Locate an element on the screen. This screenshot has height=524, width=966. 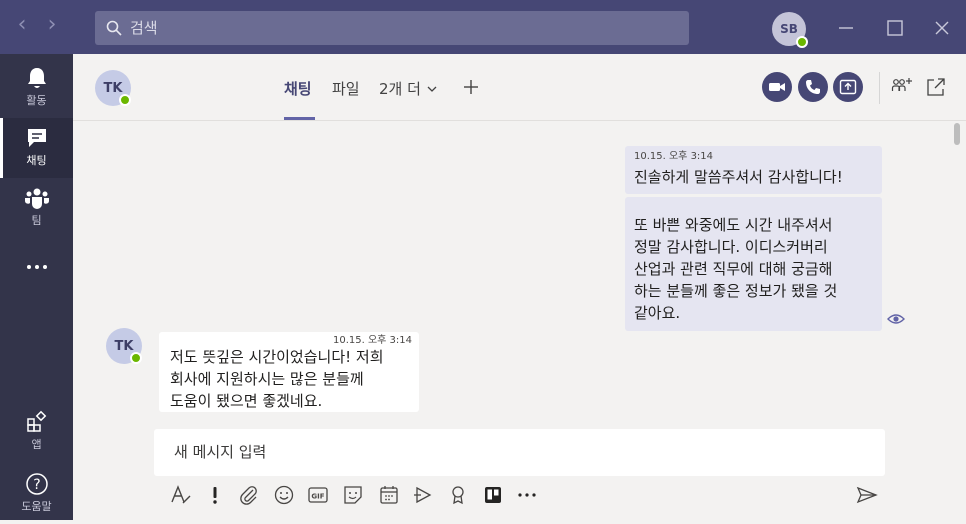
emoji-icon is located at coordinates (284, 495).